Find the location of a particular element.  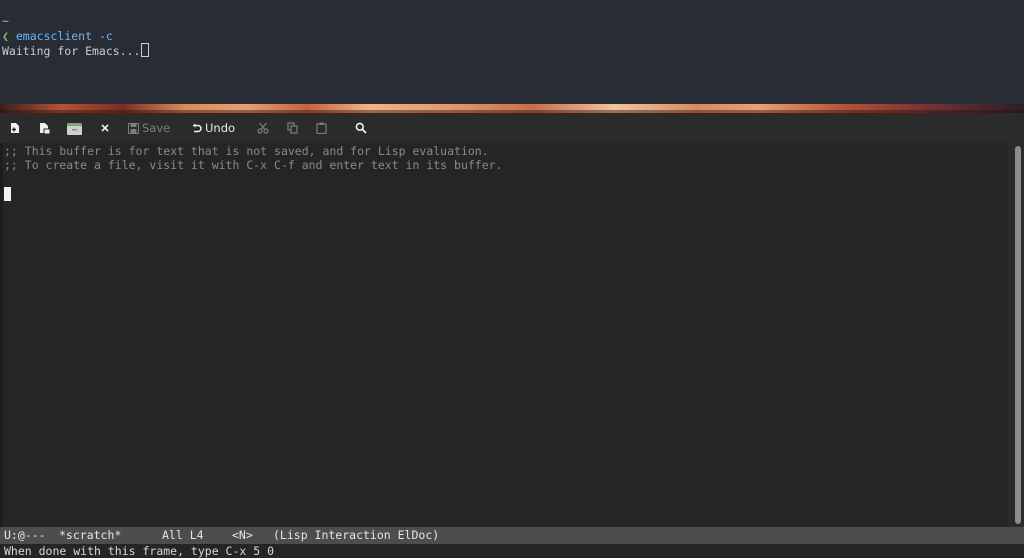

echo-message: When done with this frame, type C-x 5 0 is located at coordinates (139, 551).